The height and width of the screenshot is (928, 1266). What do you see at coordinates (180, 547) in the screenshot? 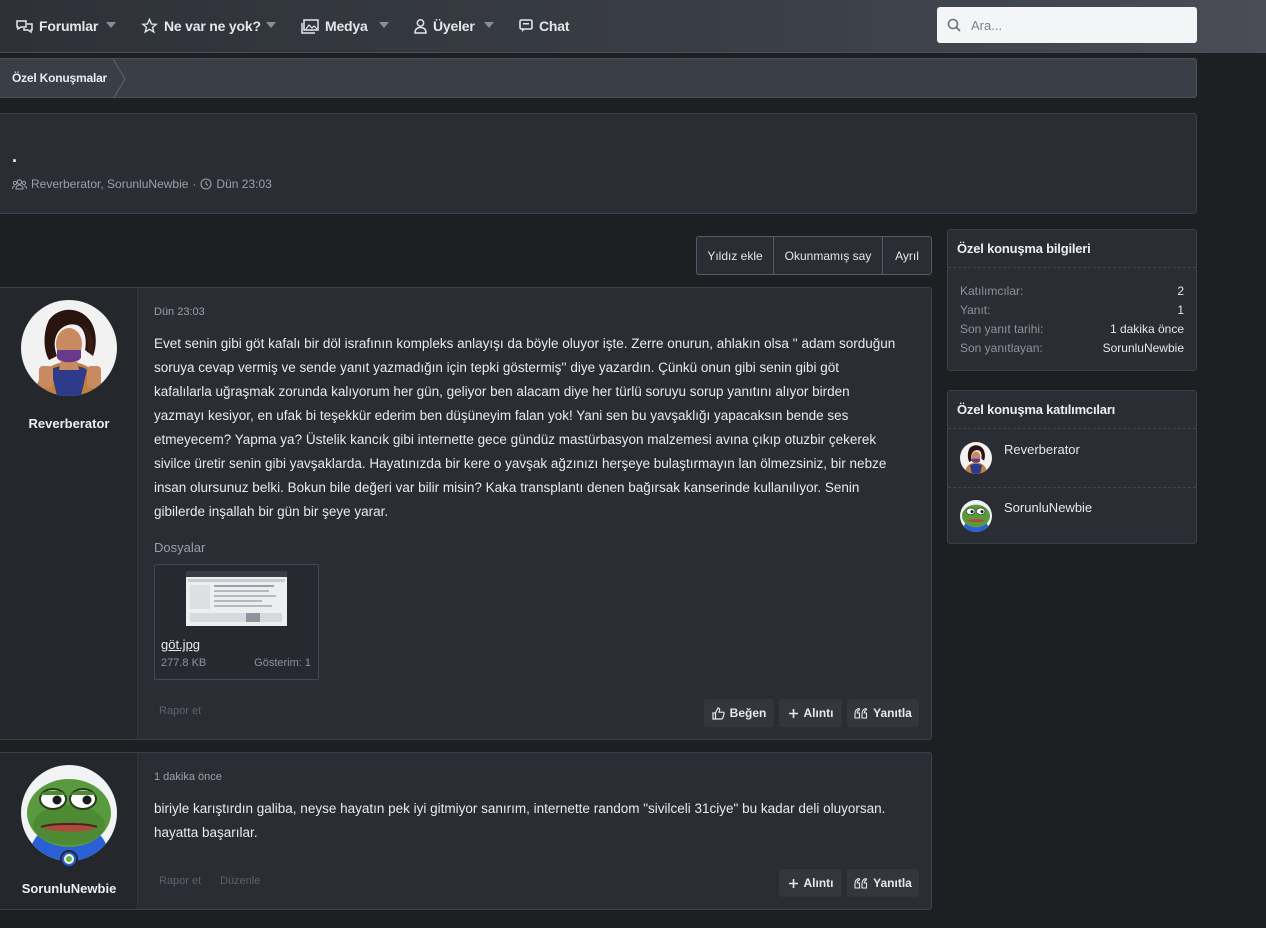
I see `files-label: Dosyalar` at bounding box center [180, 547].